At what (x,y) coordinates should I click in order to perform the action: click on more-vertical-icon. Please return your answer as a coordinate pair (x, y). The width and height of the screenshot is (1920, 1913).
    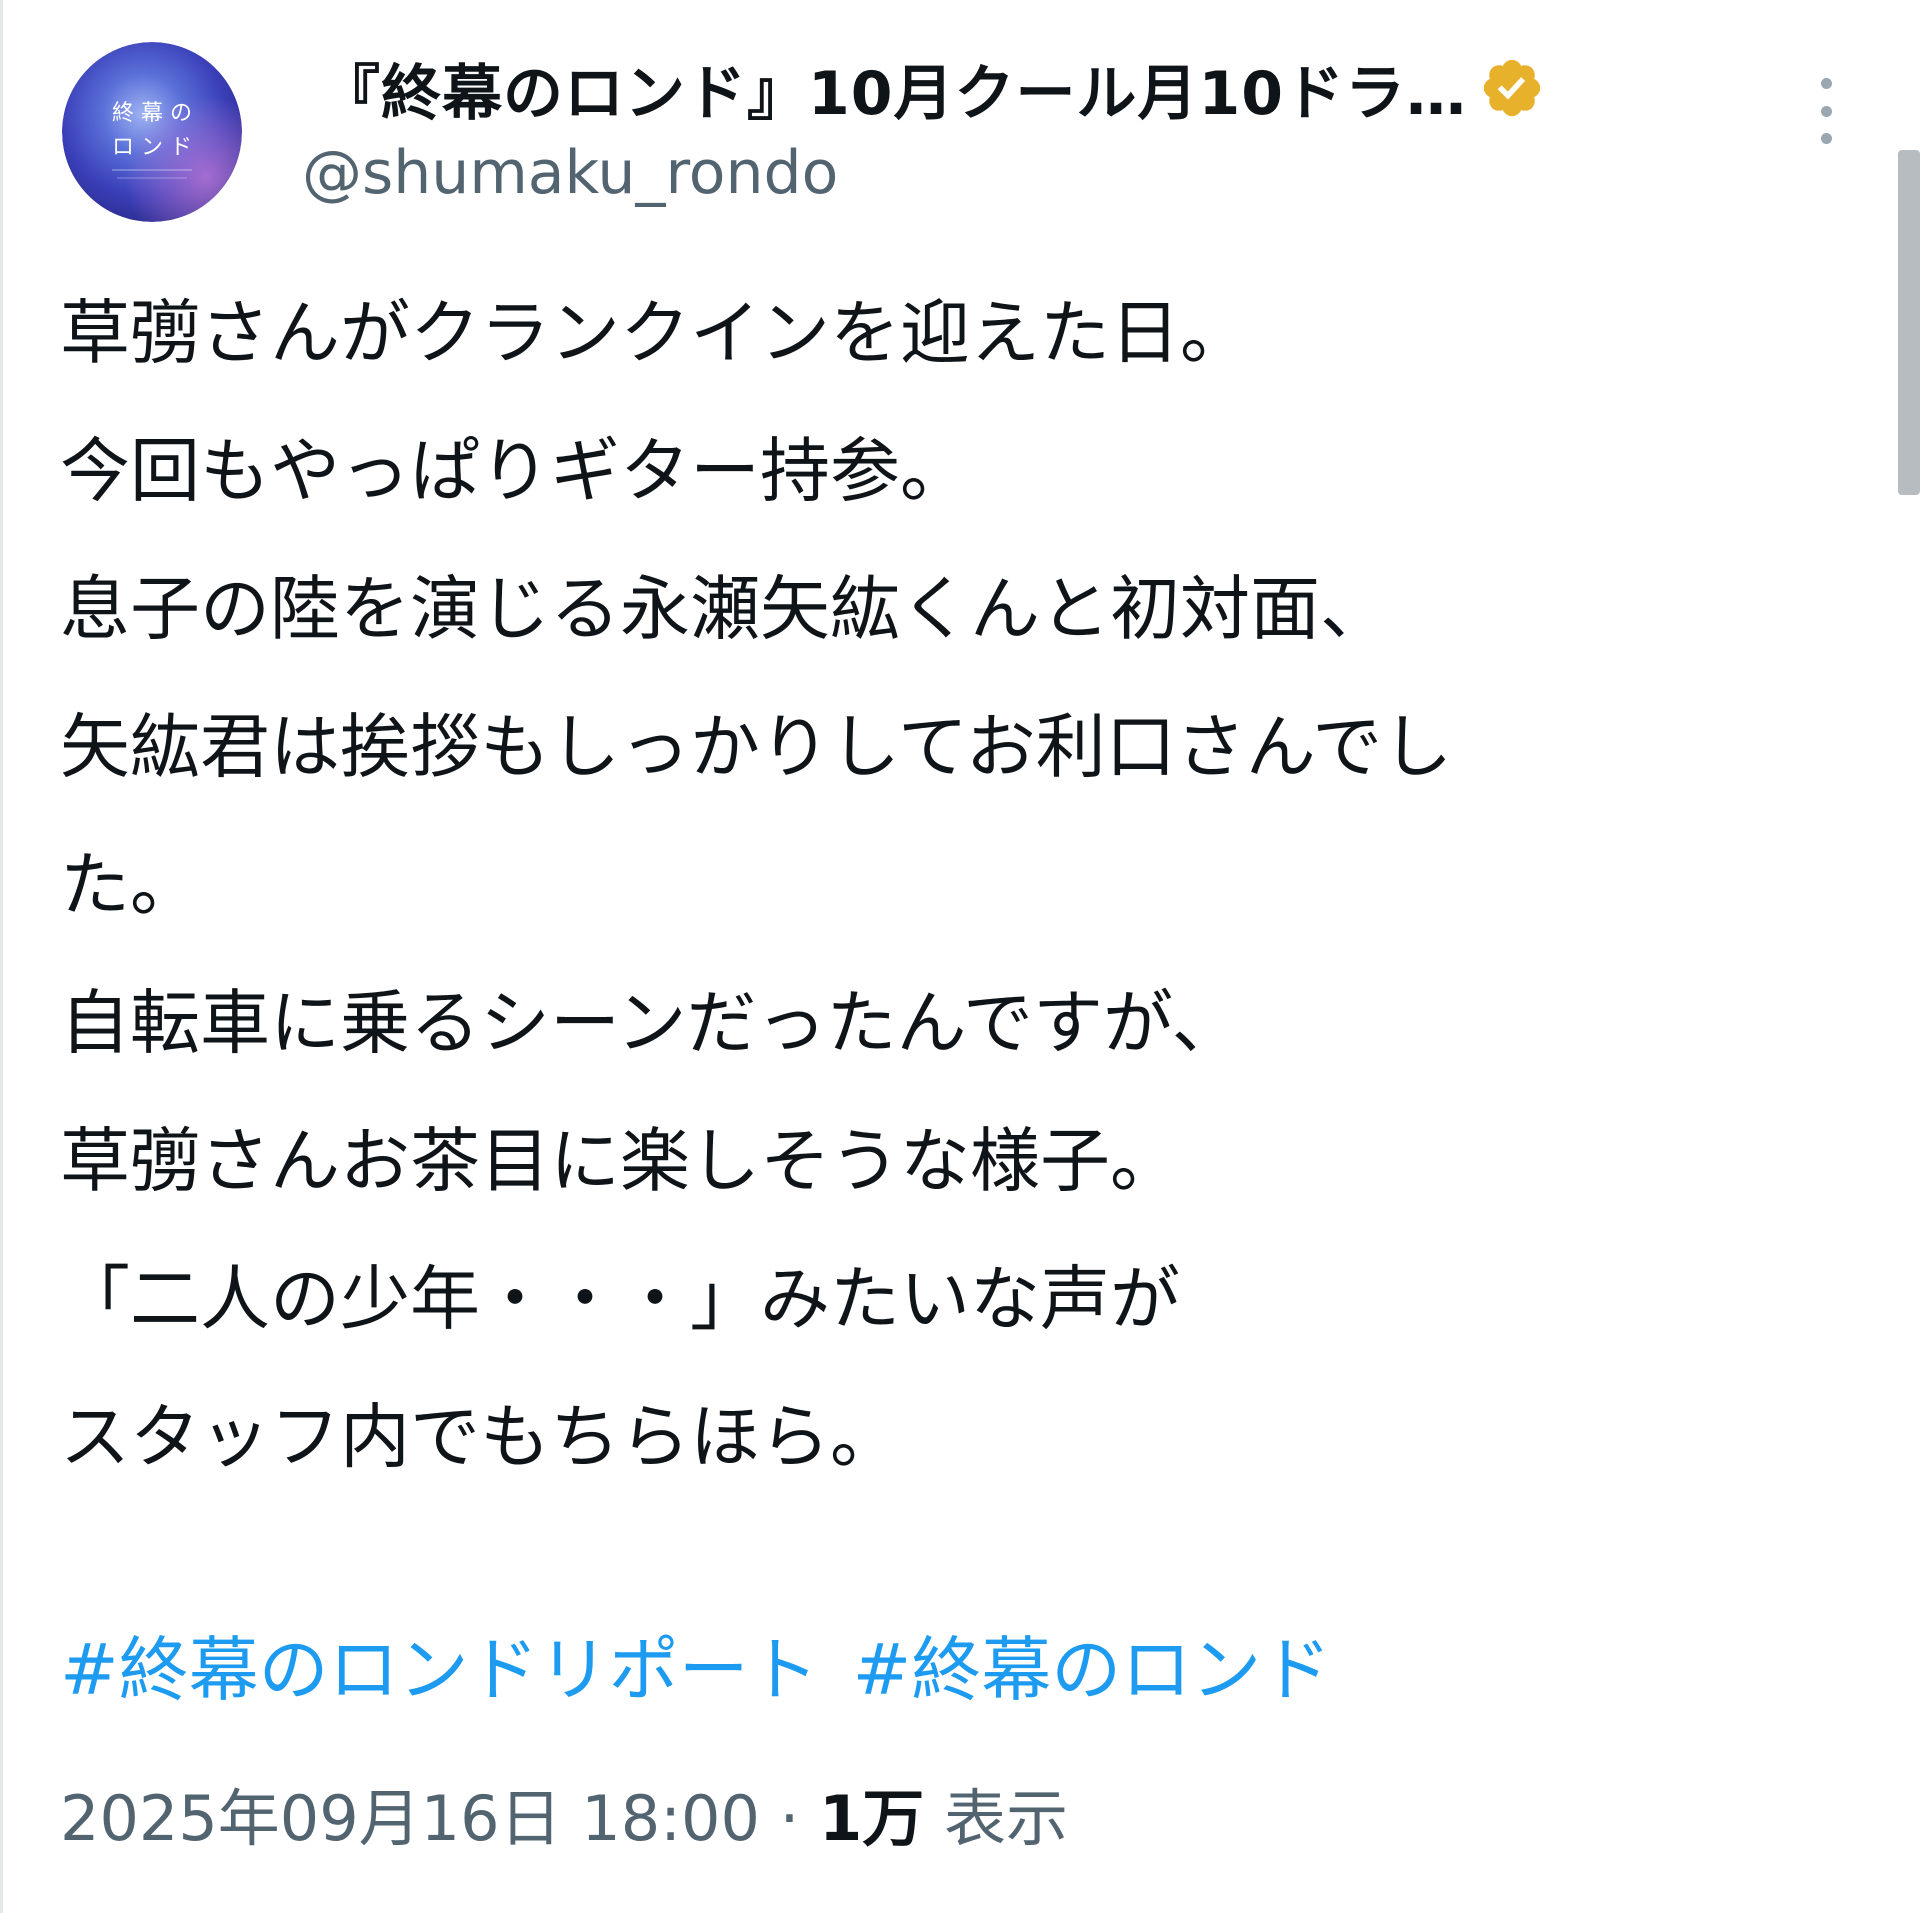
    Looking at the image, I should click on (1826, 83).